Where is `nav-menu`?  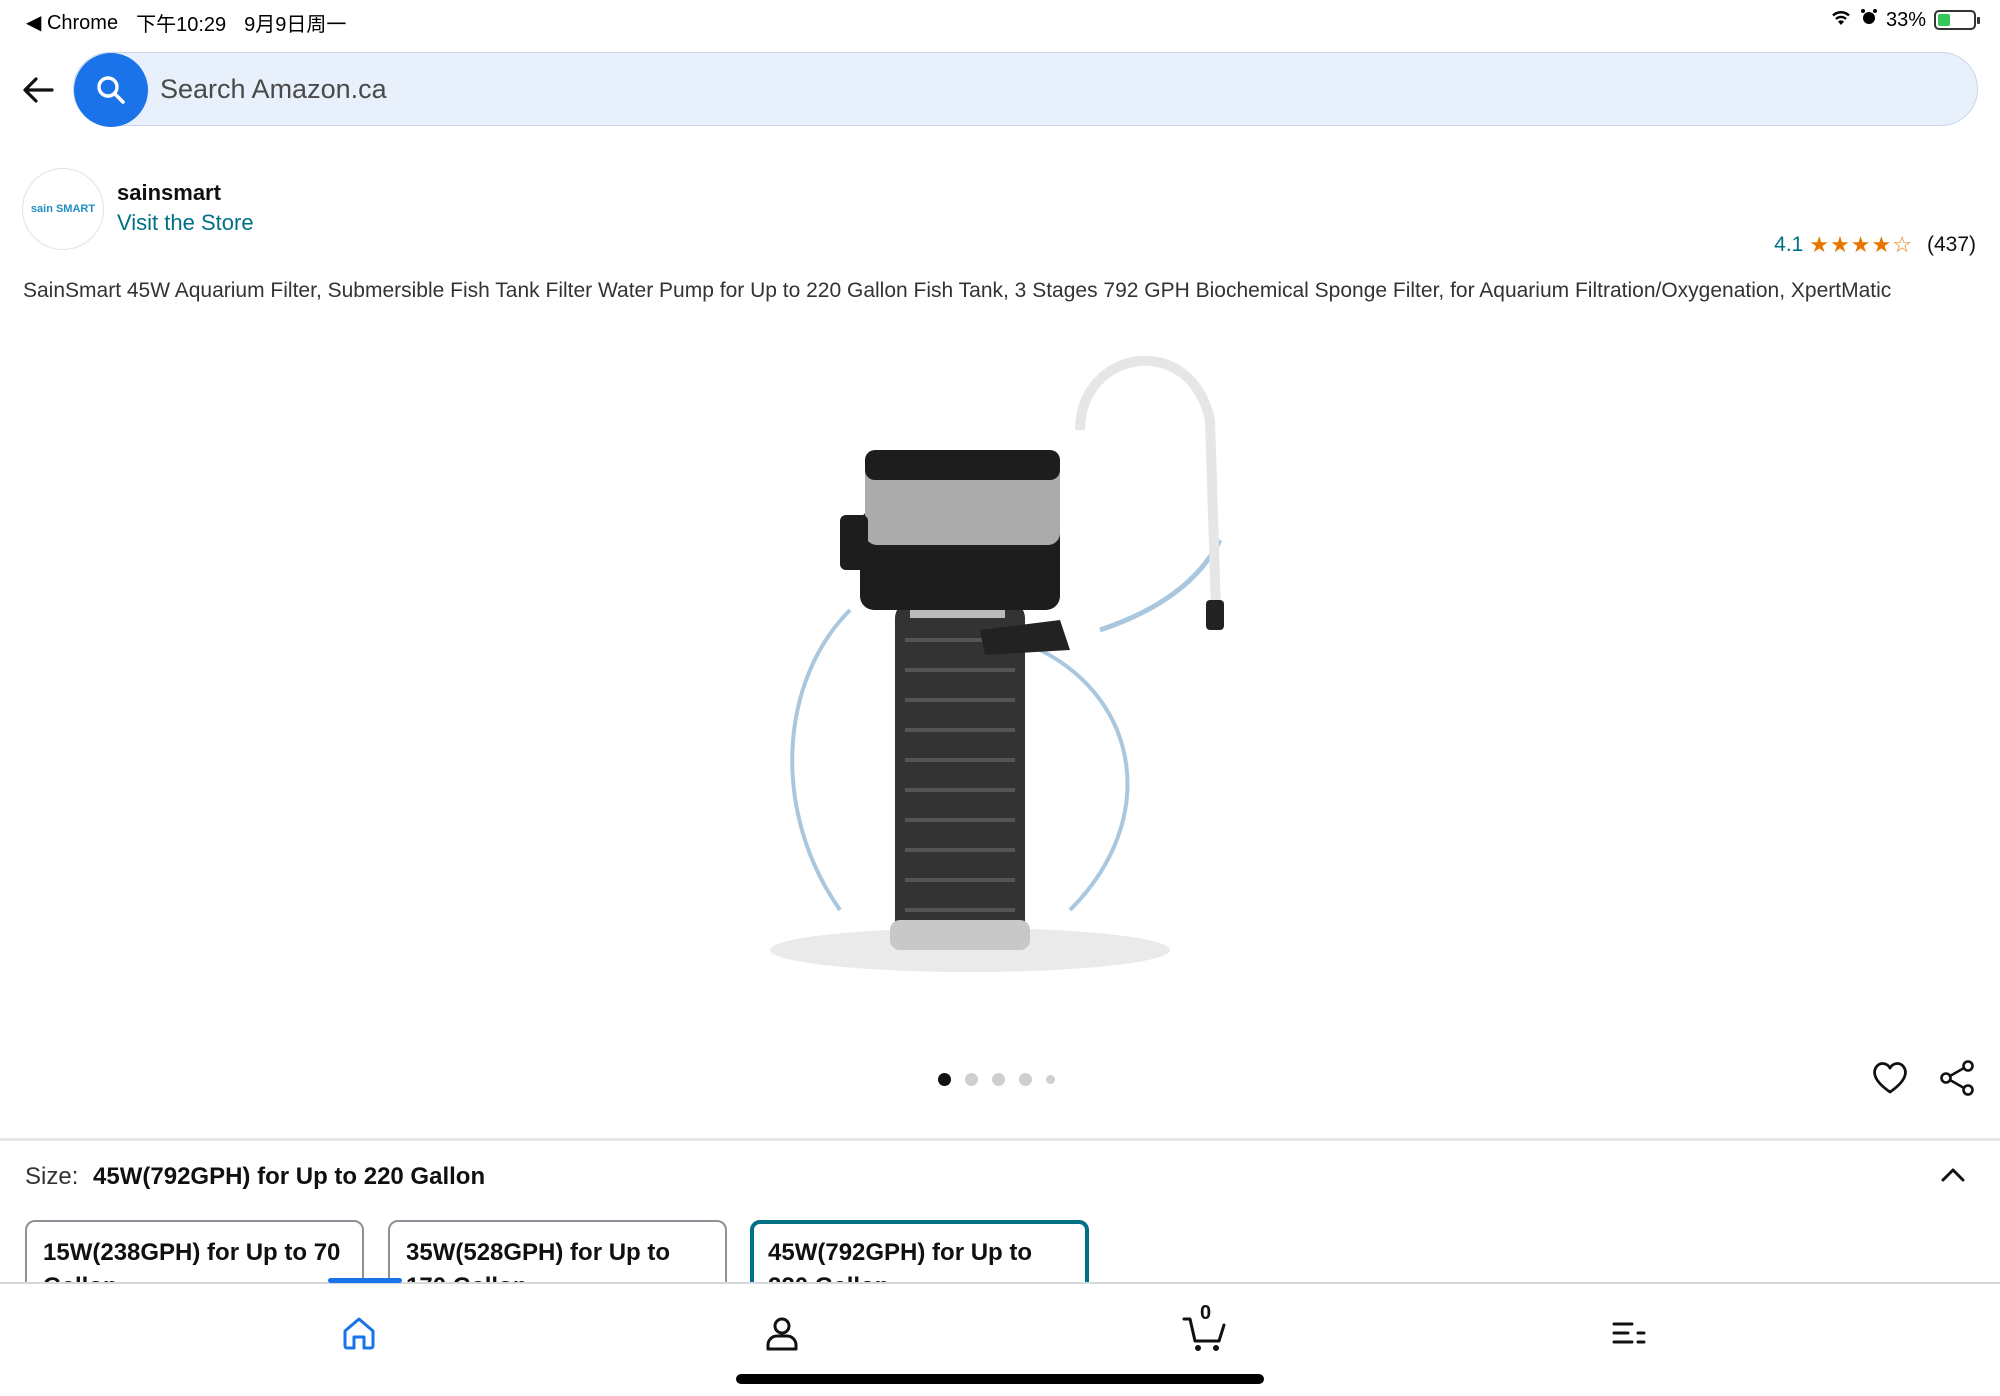
nav-menu is located at coordinates (1629, 1333).